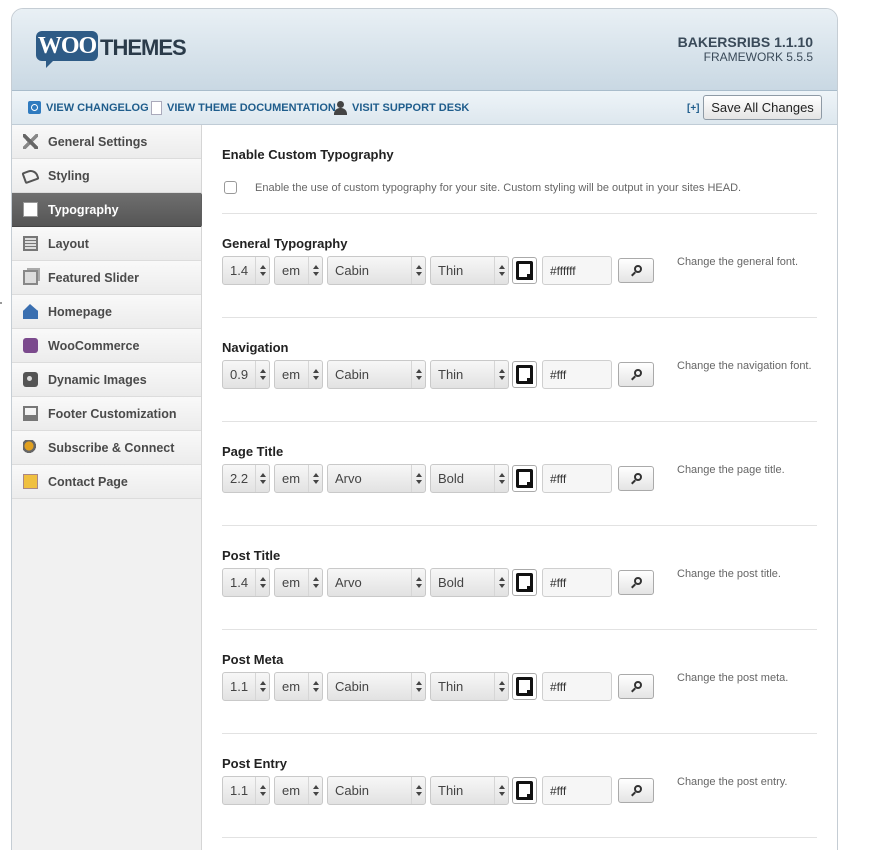  Describe the element at coordinates (106, 244) in the screenshot. I see `sidebar-item-layout: Layout` at that location.